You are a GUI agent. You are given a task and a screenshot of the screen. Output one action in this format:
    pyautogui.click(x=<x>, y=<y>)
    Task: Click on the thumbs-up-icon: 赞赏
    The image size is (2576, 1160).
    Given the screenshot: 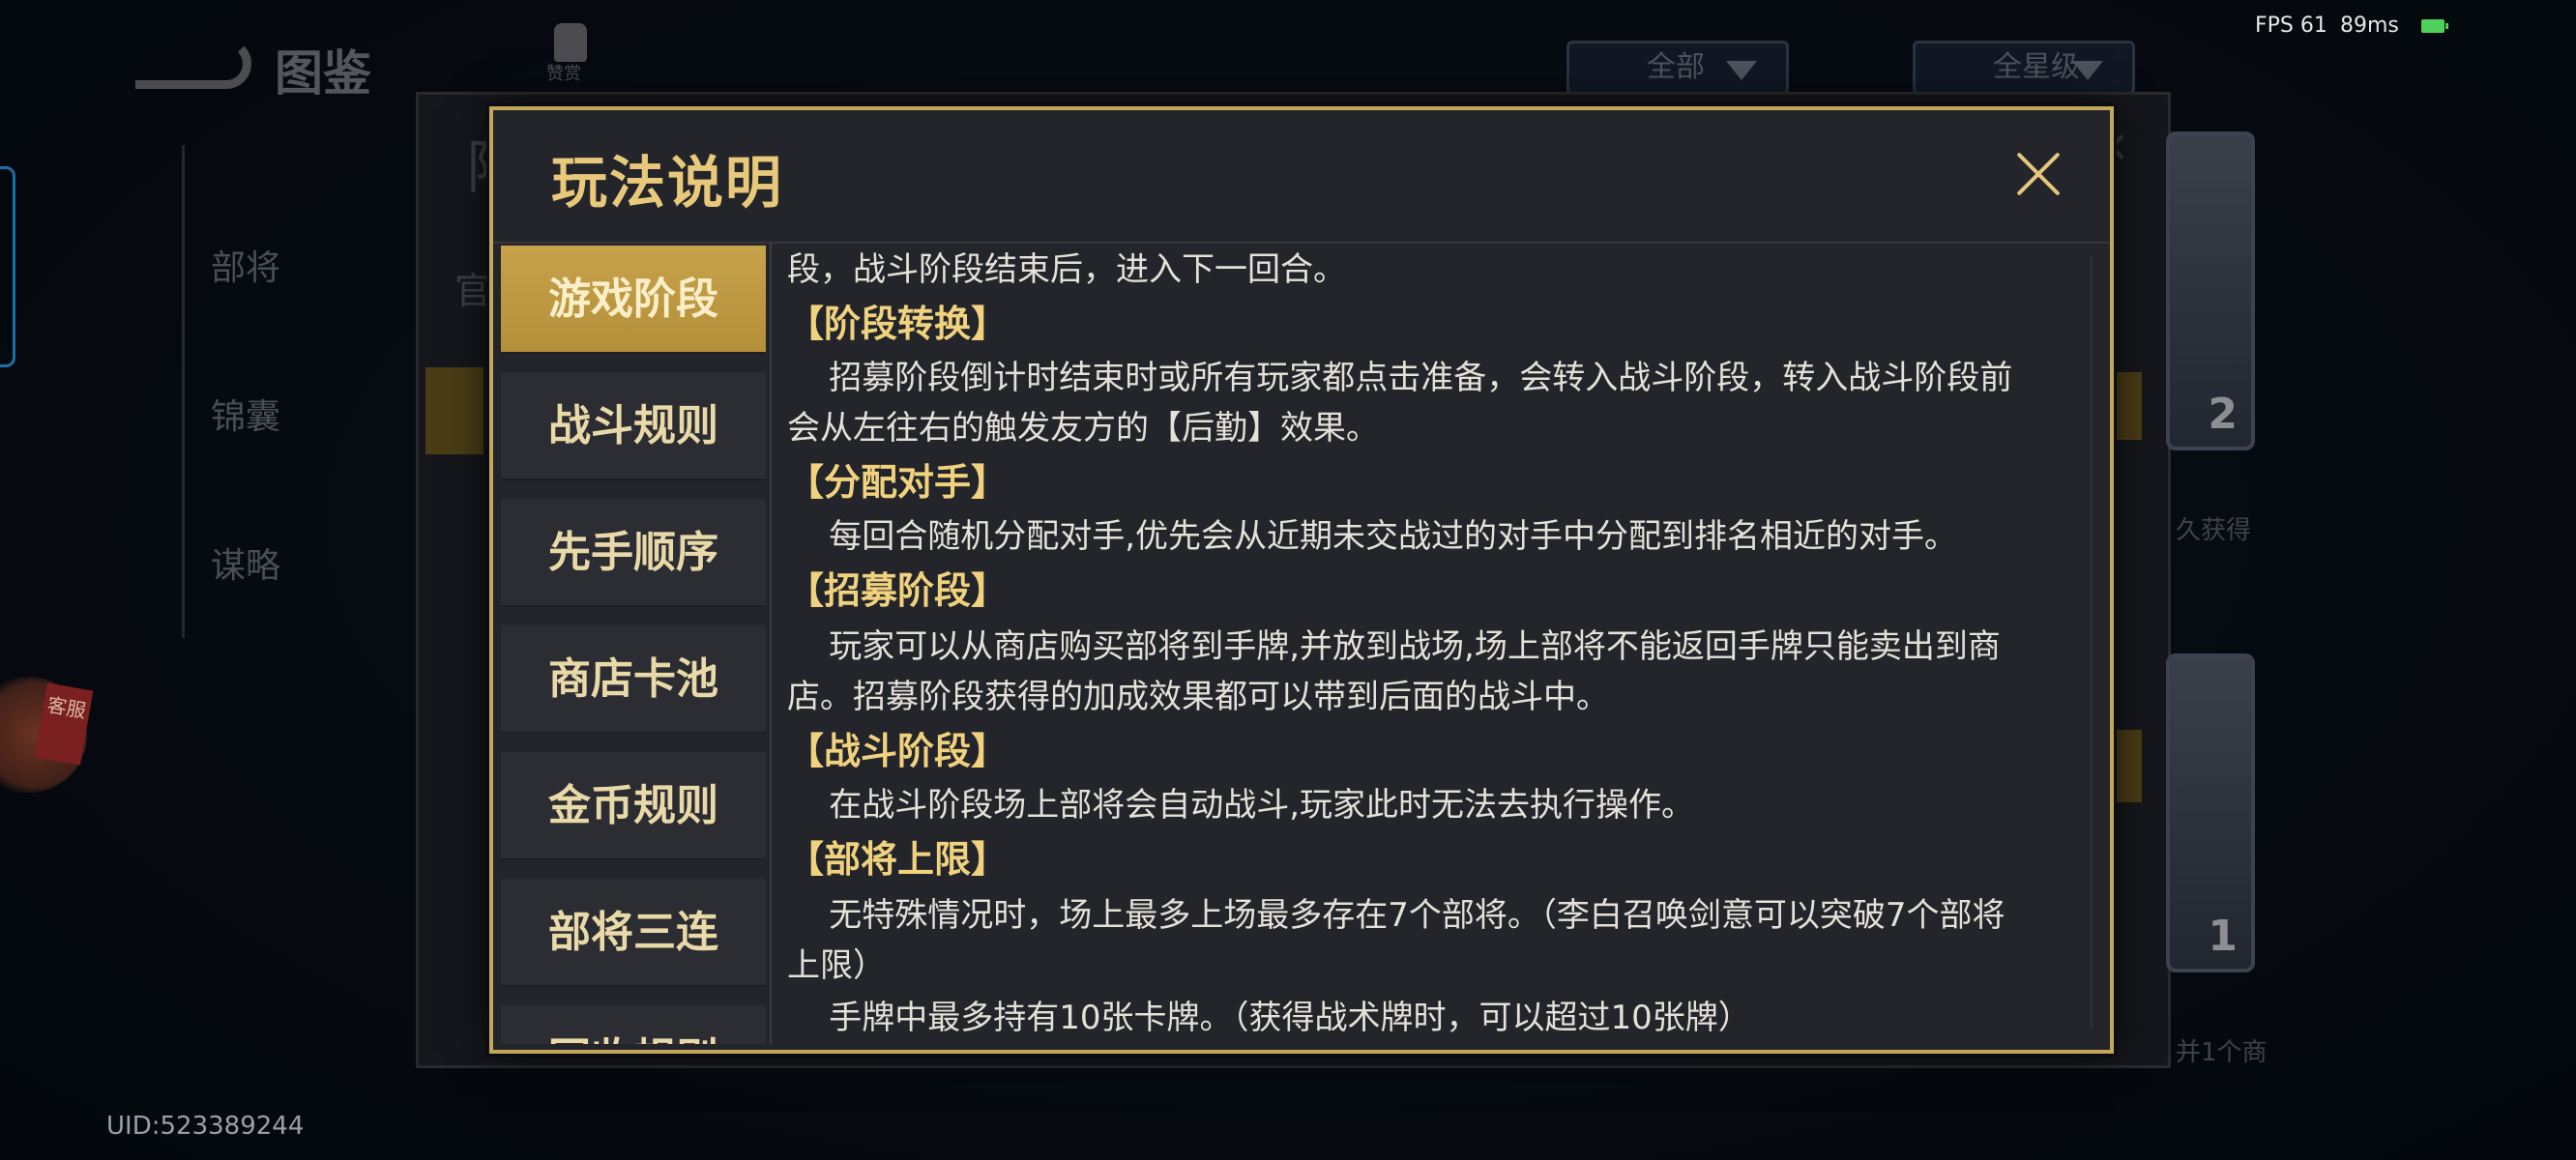 What is the action you would take?
    pyautogui.click(x=570, y=54)
    